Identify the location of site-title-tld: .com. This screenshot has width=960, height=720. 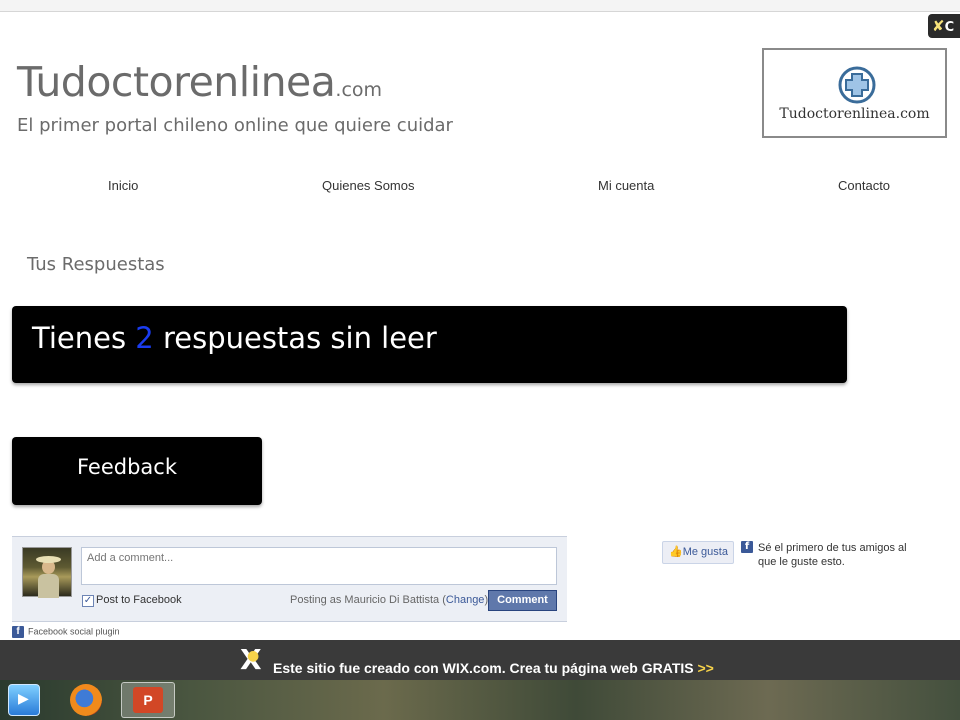
(359, 90).